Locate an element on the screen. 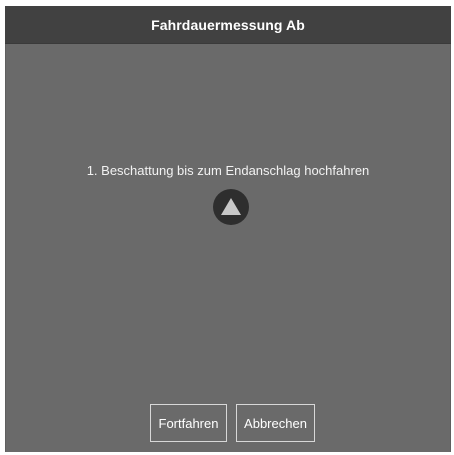 The height and width of the screenshot is (455, 454). cancel-button: Abbrechen is located at coordinates (275, 423).